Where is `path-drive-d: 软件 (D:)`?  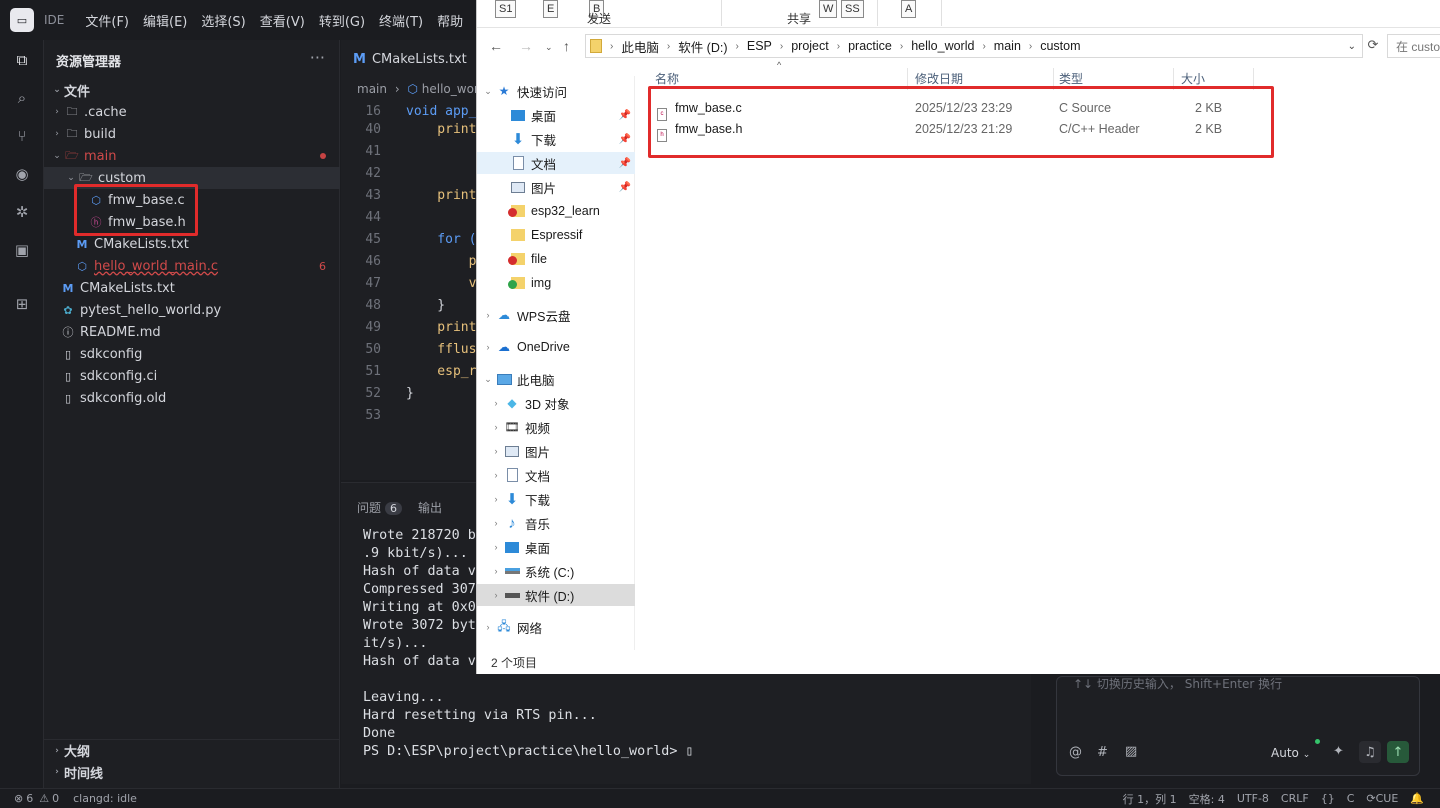
path-drive-d: 软件 (D:) is located at coordinates (702, 46).